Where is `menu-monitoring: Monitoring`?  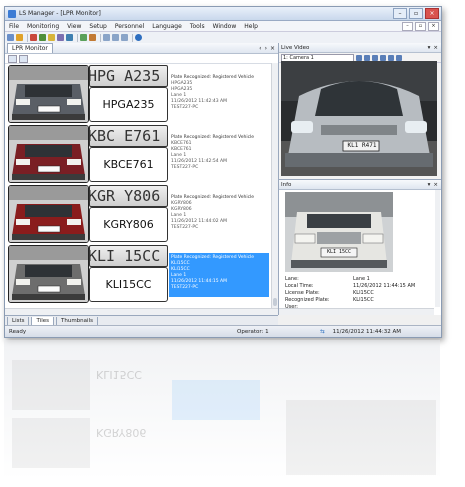
menu-monitoring: Monitoring is located at coordinates (43, 26).